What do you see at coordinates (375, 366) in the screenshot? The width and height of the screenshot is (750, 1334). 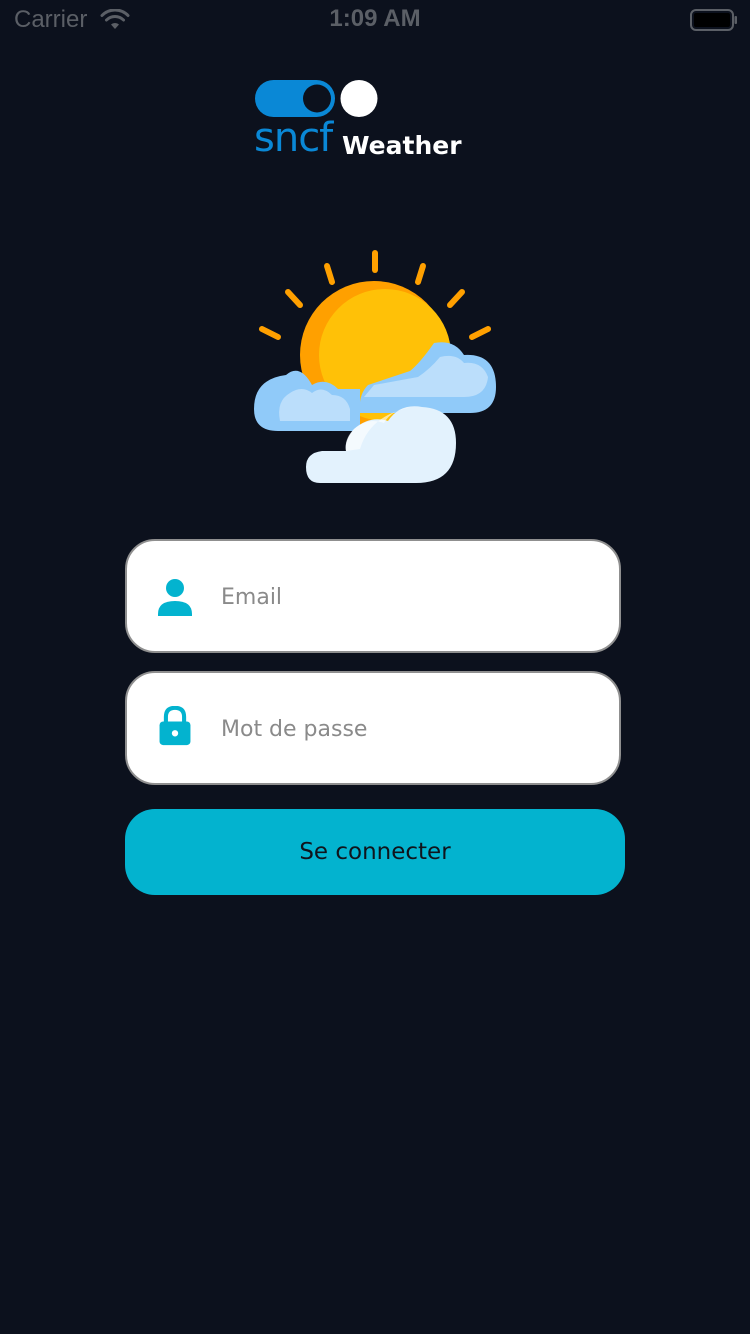 I see `sun-behind-clouds-icon` at bounding box center [375, 366].